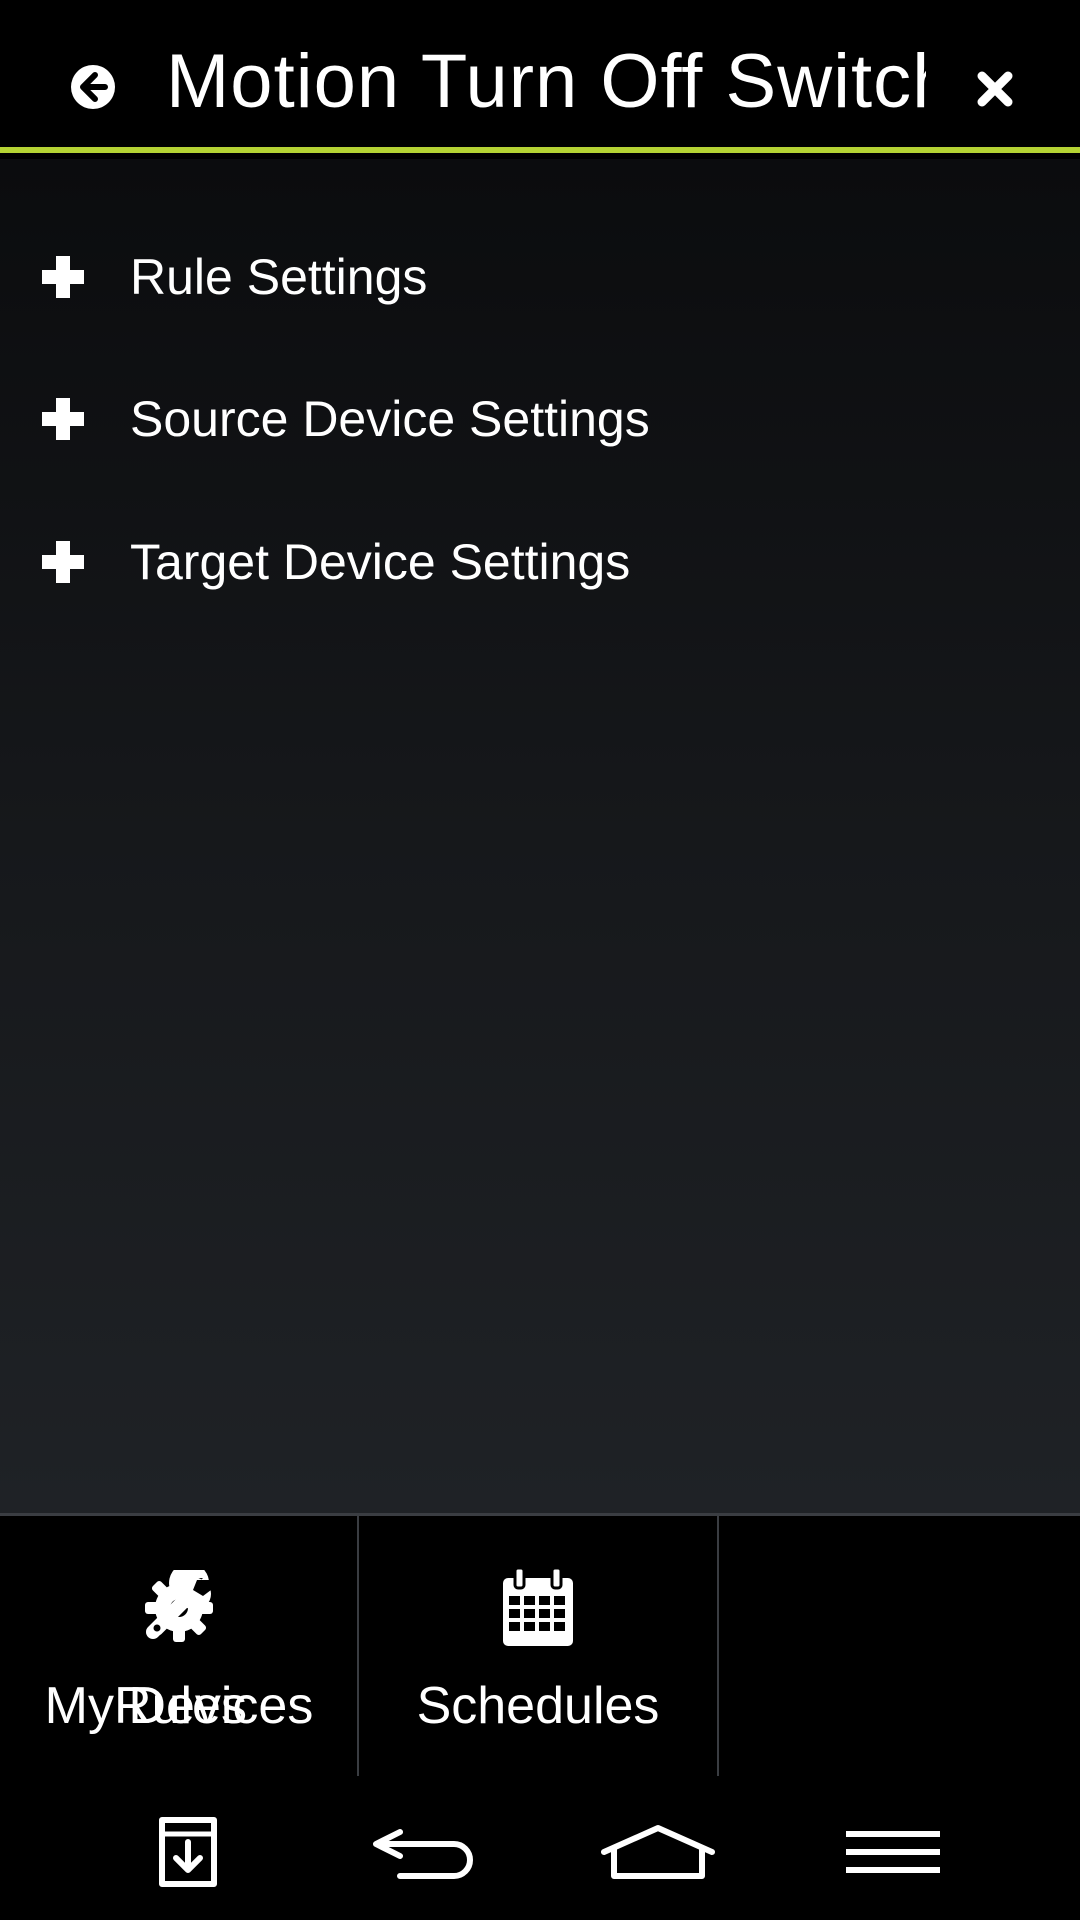 Image resolution: width=1080 pixels, height=1920 pixels. What do you see at coordinates (279, 277) in the screenshot?
I see `section-label: Rule Settings` at bounding box center [279, 277].